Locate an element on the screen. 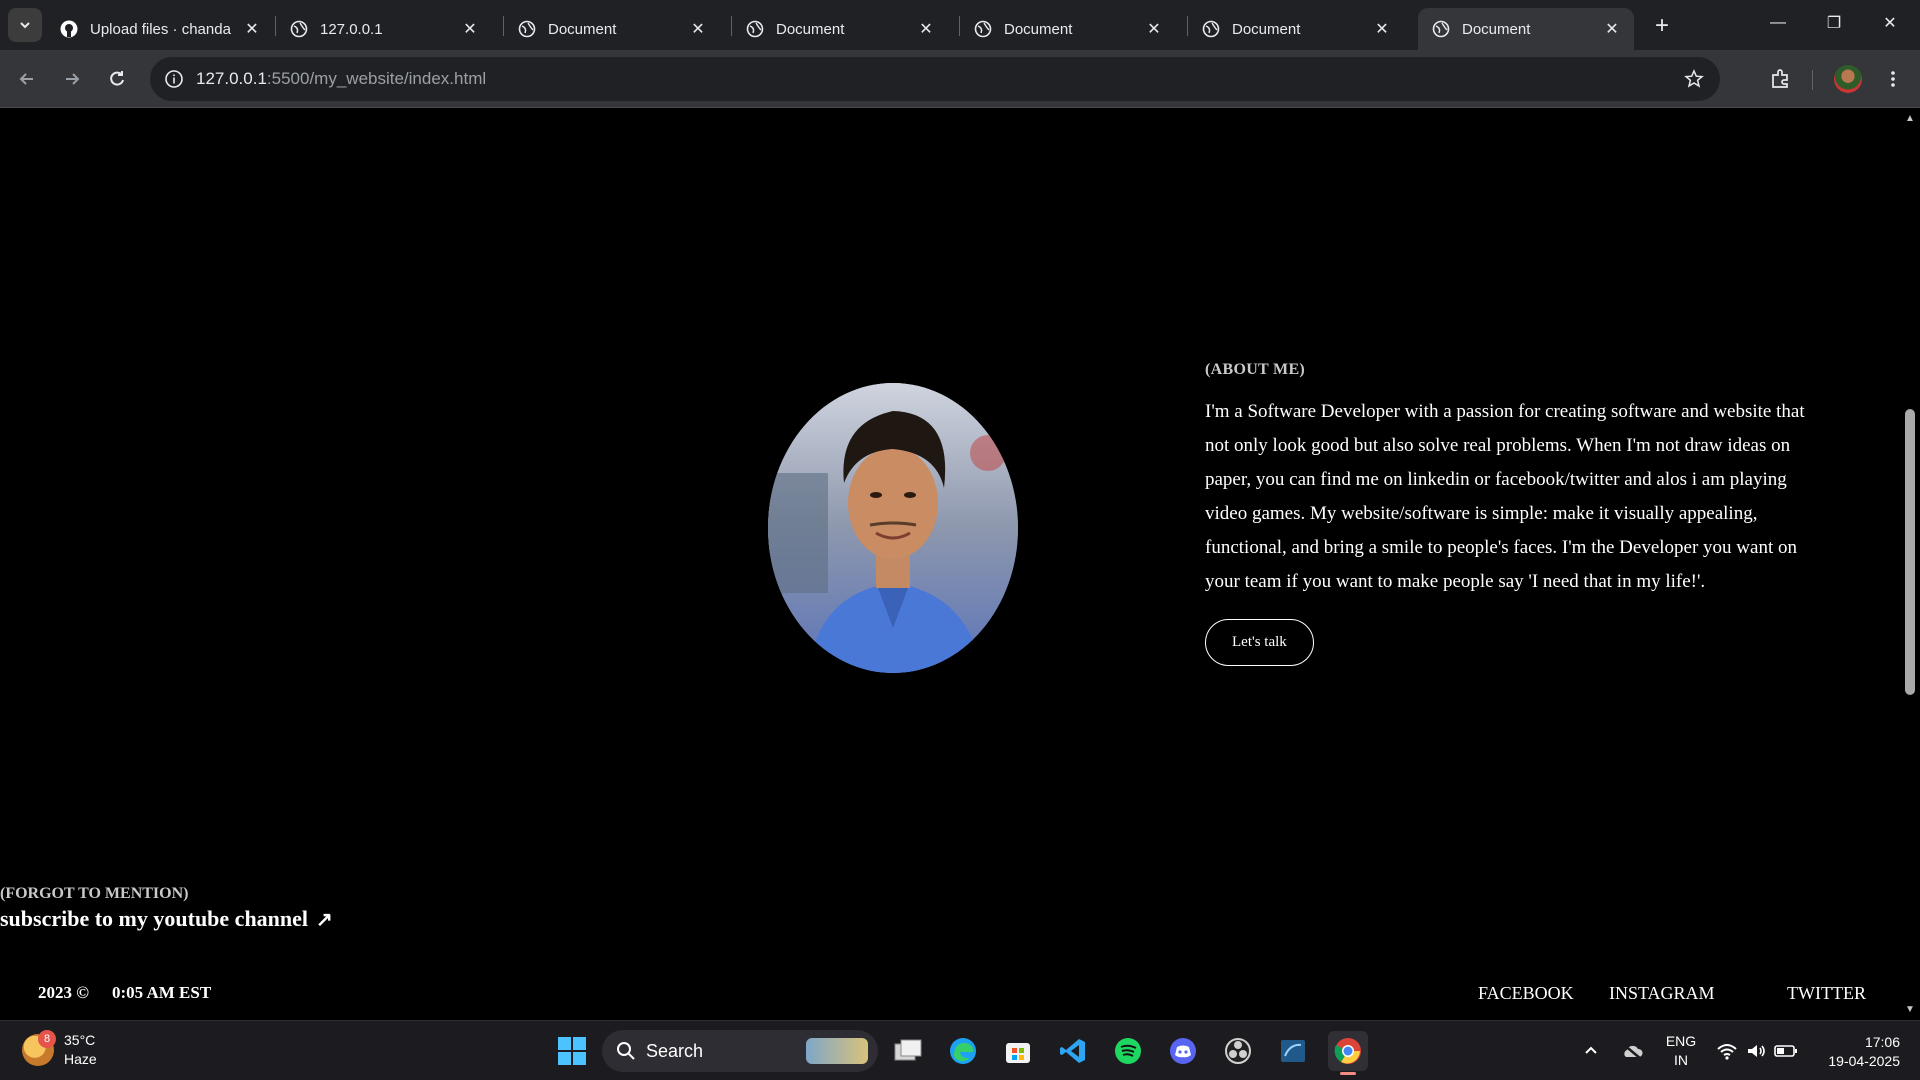 The height and width of the screenshot is (1080, 1920). spotify-icon is located at coordinates (1128, 1051).